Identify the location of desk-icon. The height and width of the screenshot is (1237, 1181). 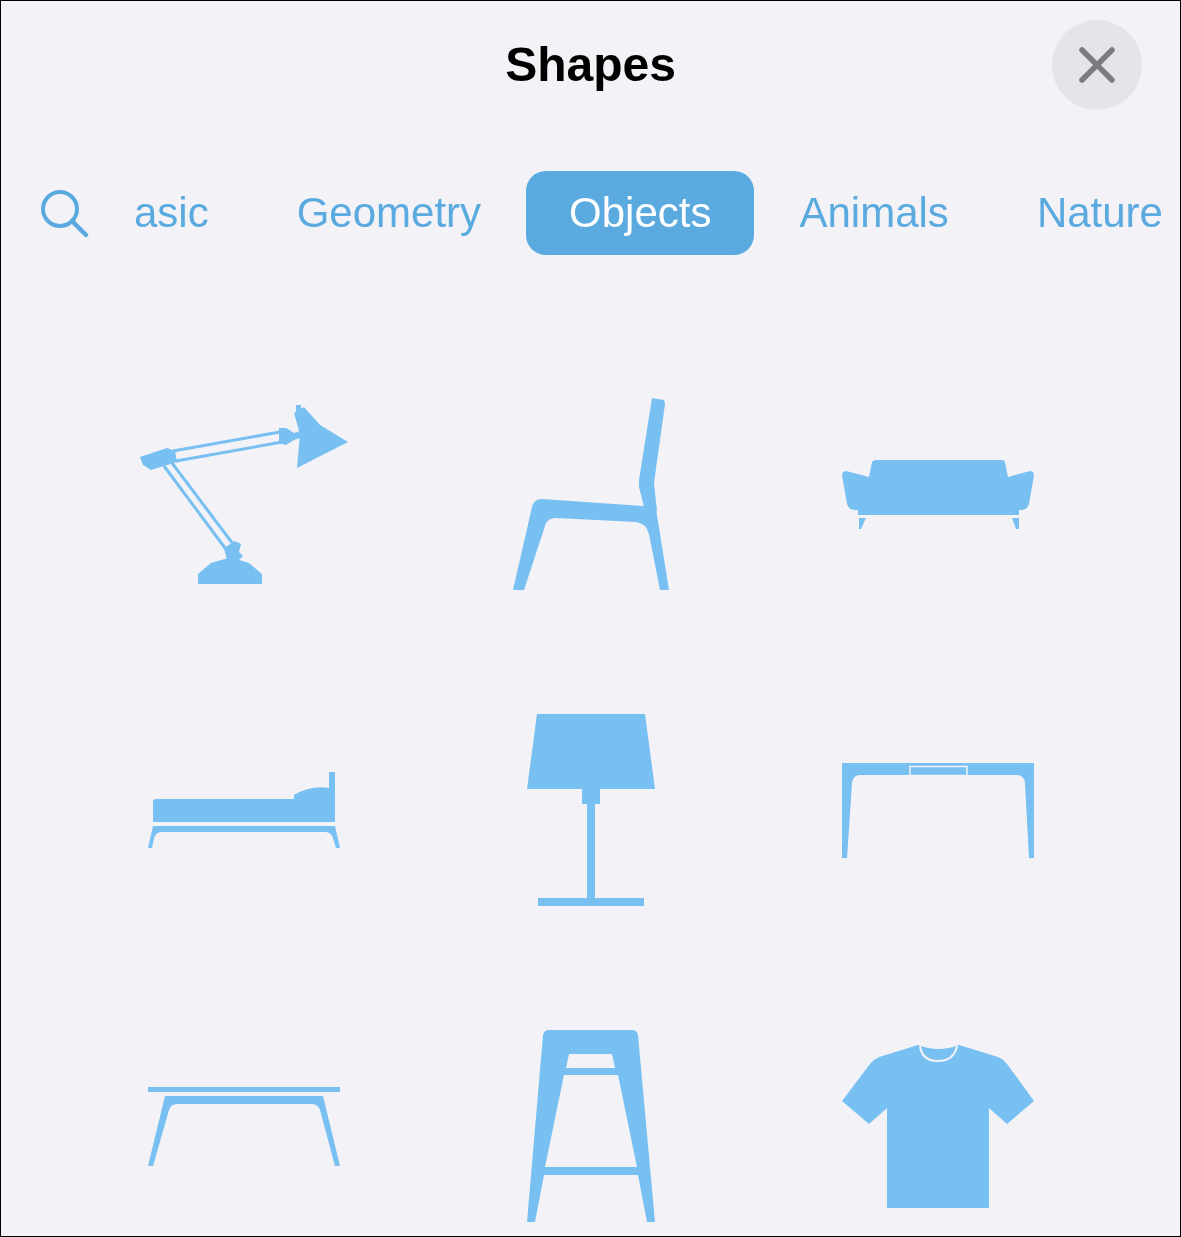
(937, 810).